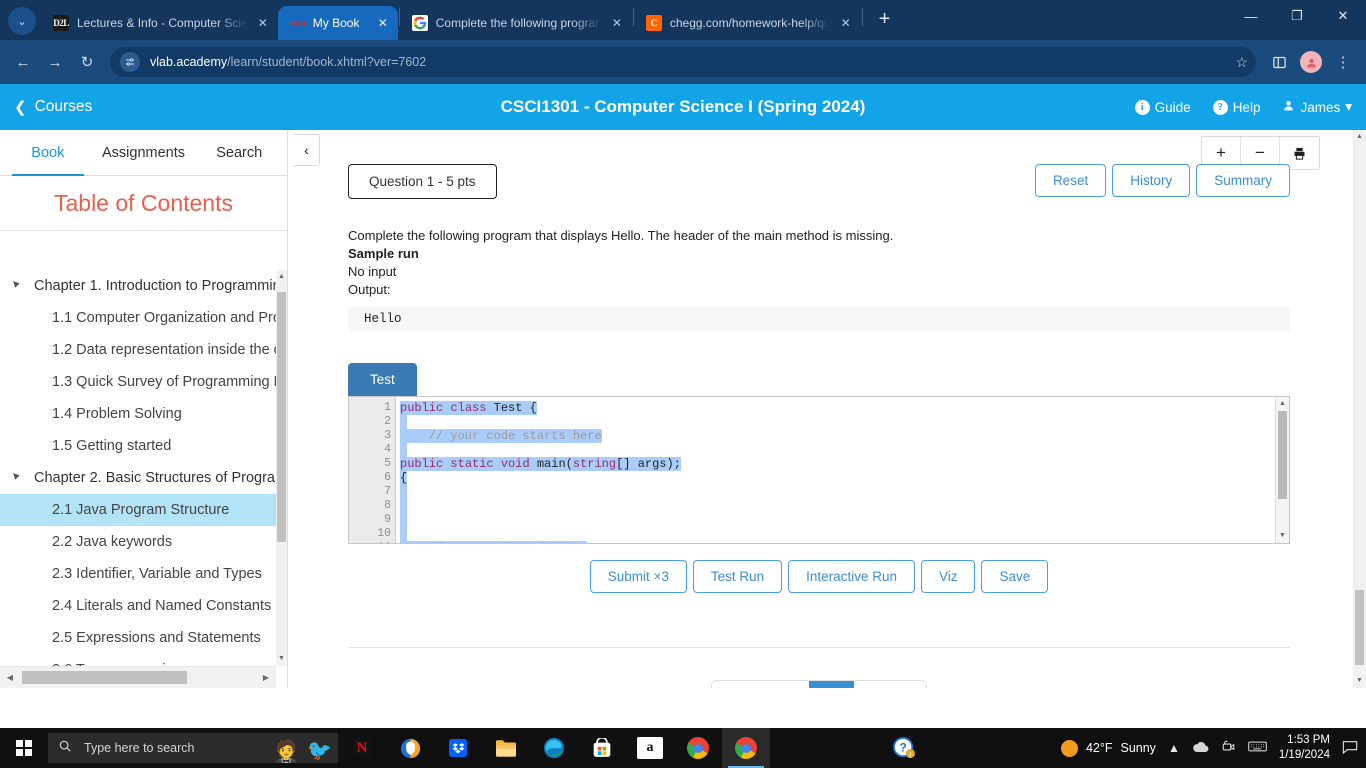  I want to click on scroll-left-icon: ◀, so click(10, 677).